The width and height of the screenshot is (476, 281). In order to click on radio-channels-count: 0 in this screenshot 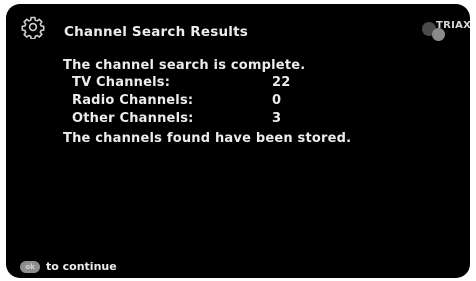, I will do `click(277, 100)`.